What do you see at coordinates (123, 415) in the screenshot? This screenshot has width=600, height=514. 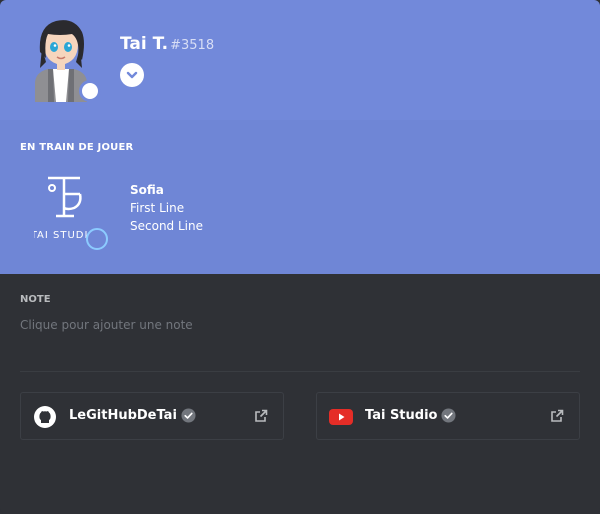 I see `account-name-text: LeGitHubDeTai` at bounding box center [123, 415].